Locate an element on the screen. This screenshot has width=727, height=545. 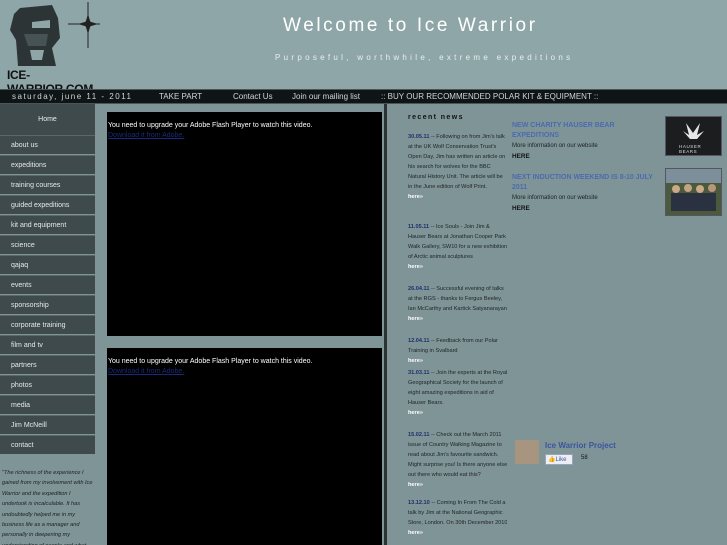
sidebar-item-sponsorship: sponsorship is located at coordinates (47, 304).